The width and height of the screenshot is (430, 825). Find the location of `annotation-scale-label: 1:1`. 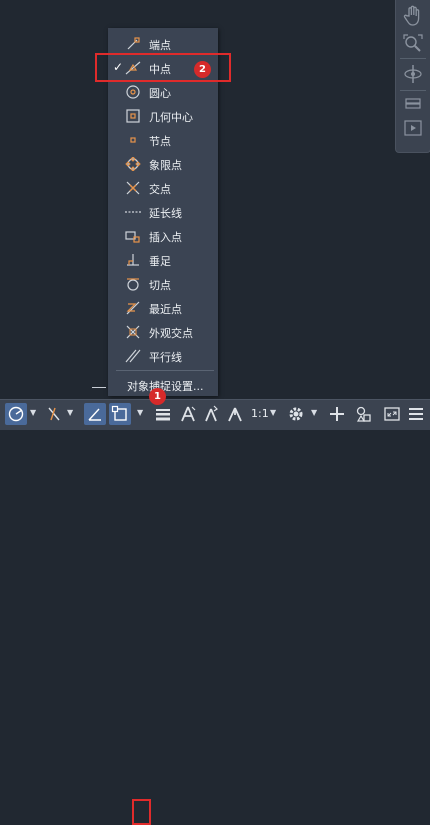

annotation-scale-label: 1:1 is located at coordinates (260, 413).